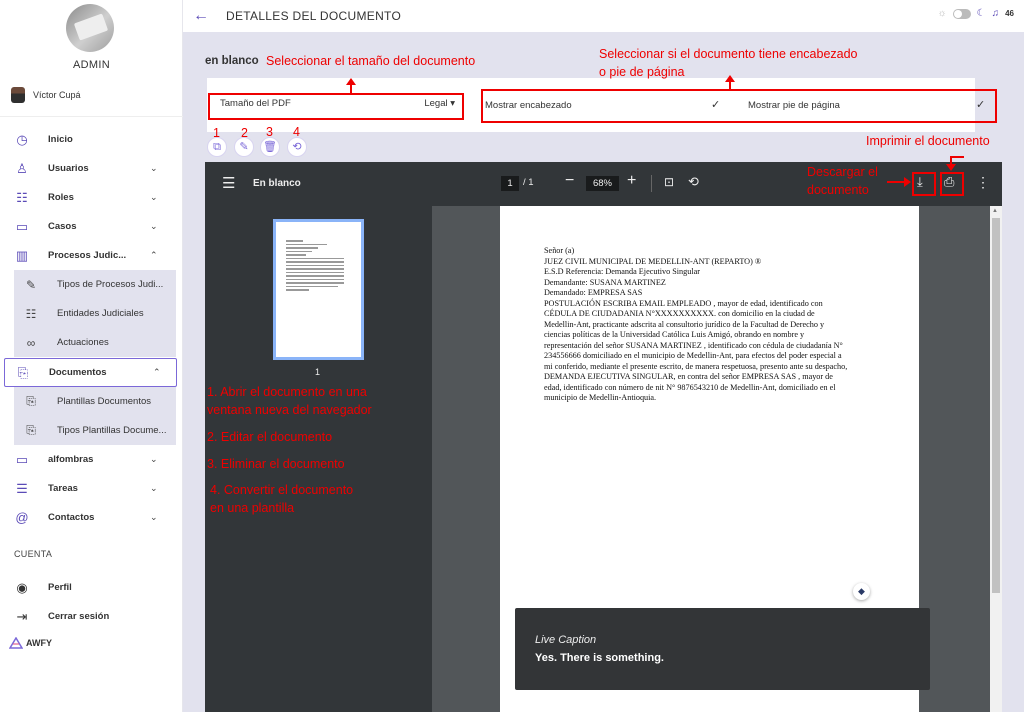  Describe the element at coordinates (996, 13) in the screenshot. I see `bell-icon: ♫` at that location.